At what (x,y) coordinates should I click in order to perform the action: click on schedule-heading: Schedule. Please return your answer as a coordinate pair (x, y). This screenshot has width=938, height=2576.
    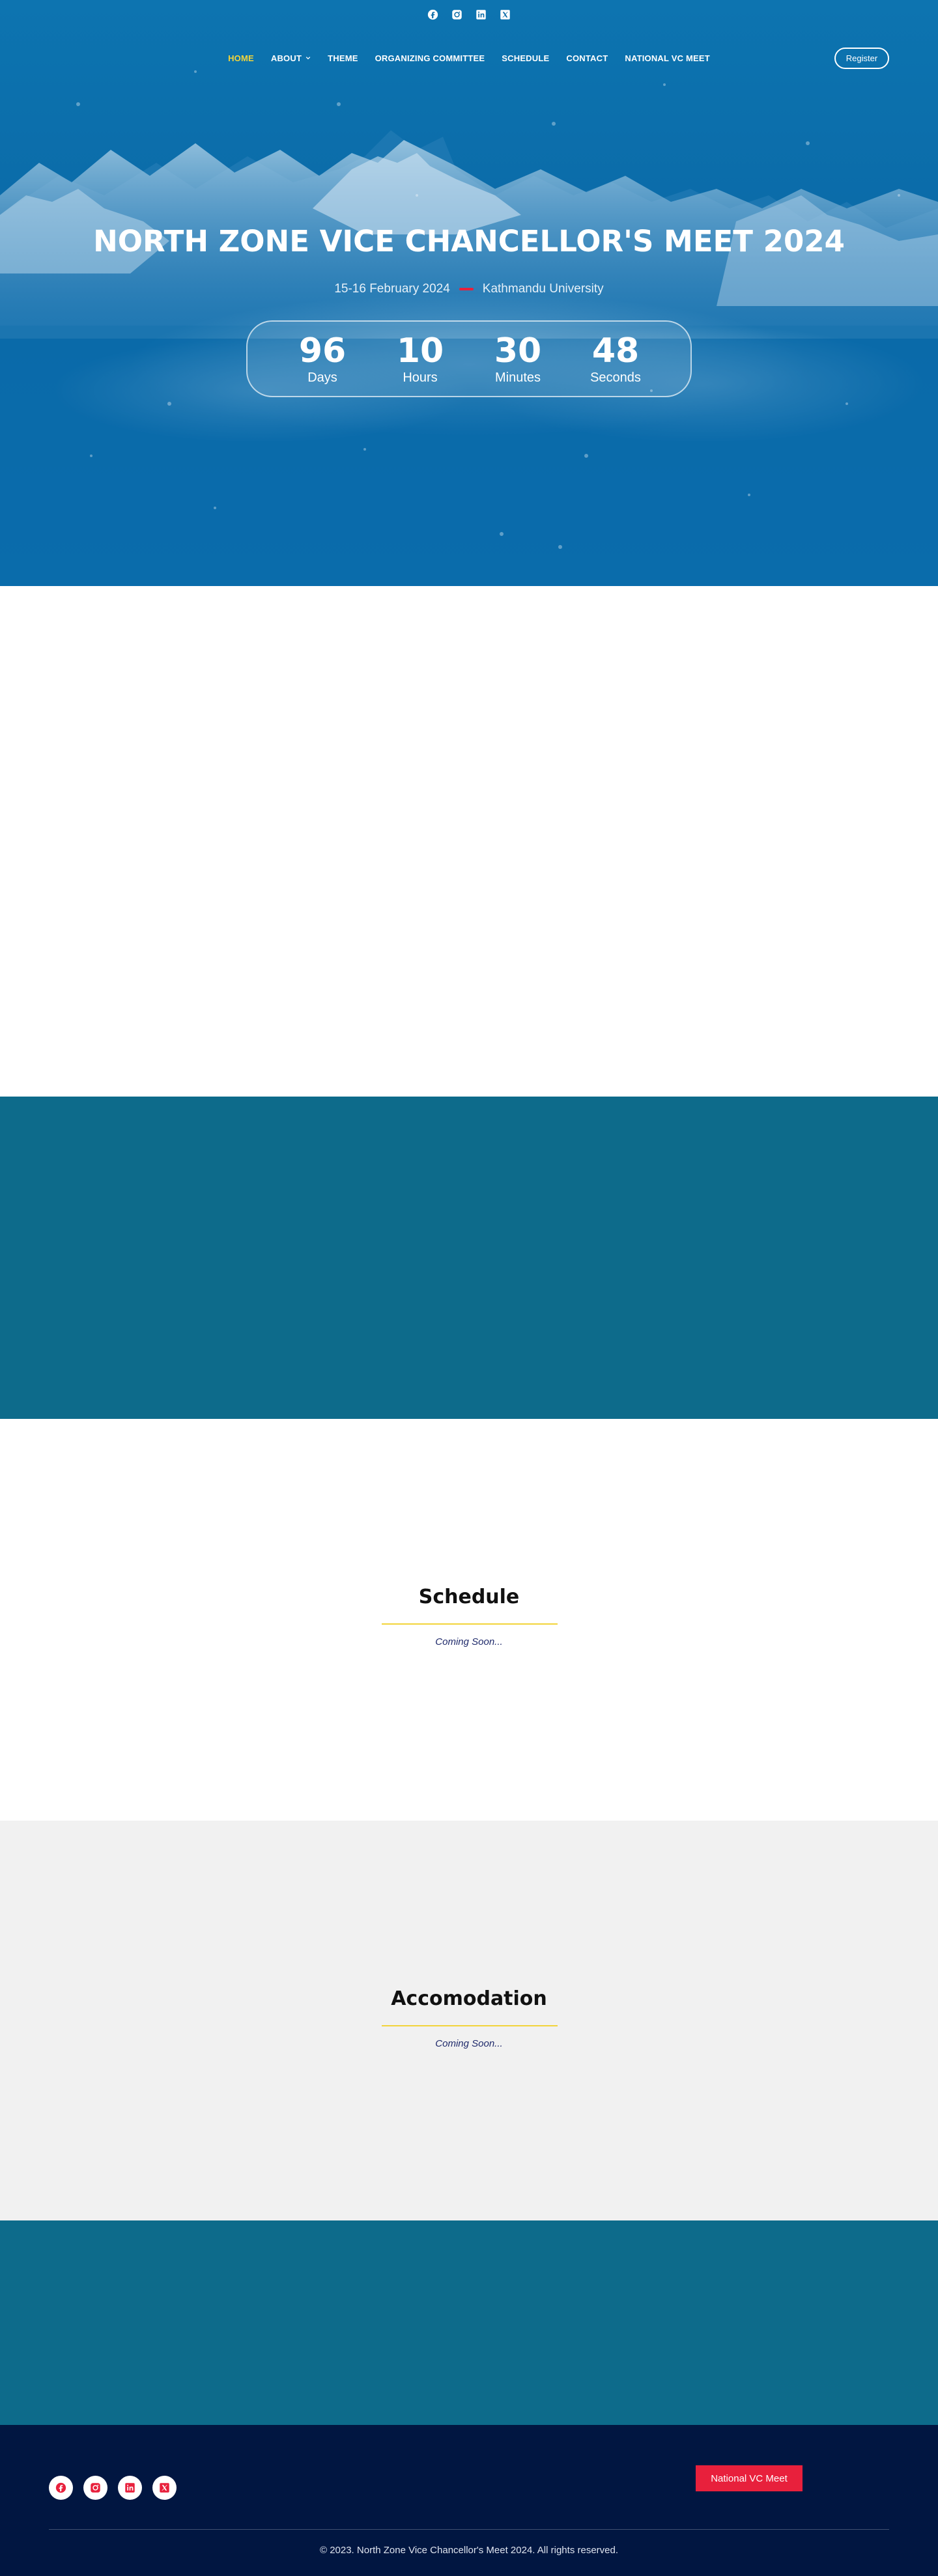
    Looking at the image, I should click on (469, 1597).